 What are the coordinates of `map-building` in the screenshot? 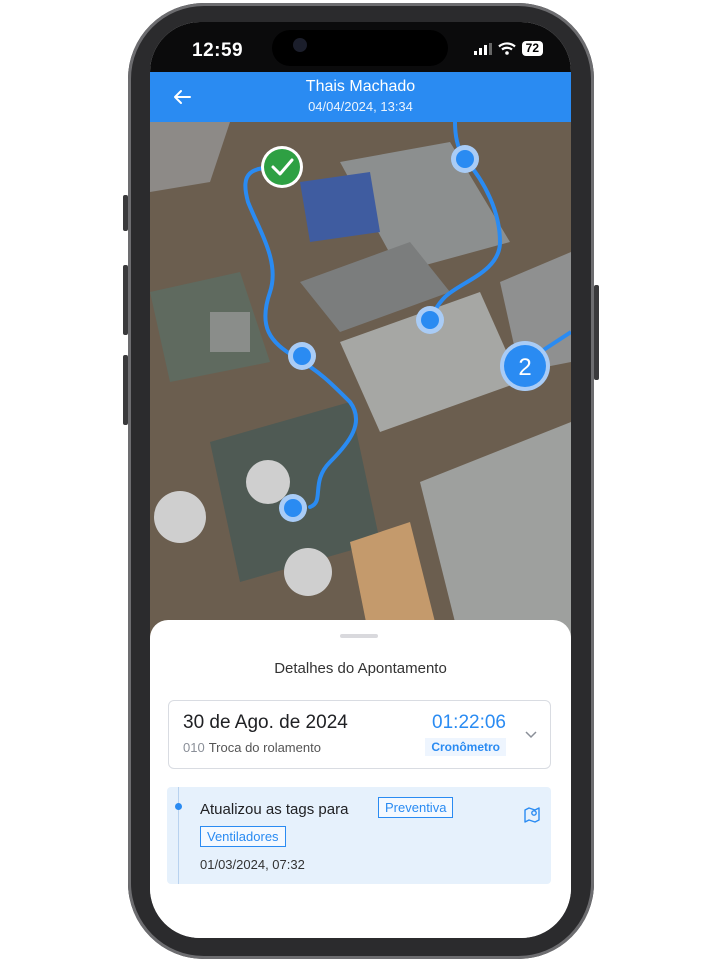 It's located at (230, 332).